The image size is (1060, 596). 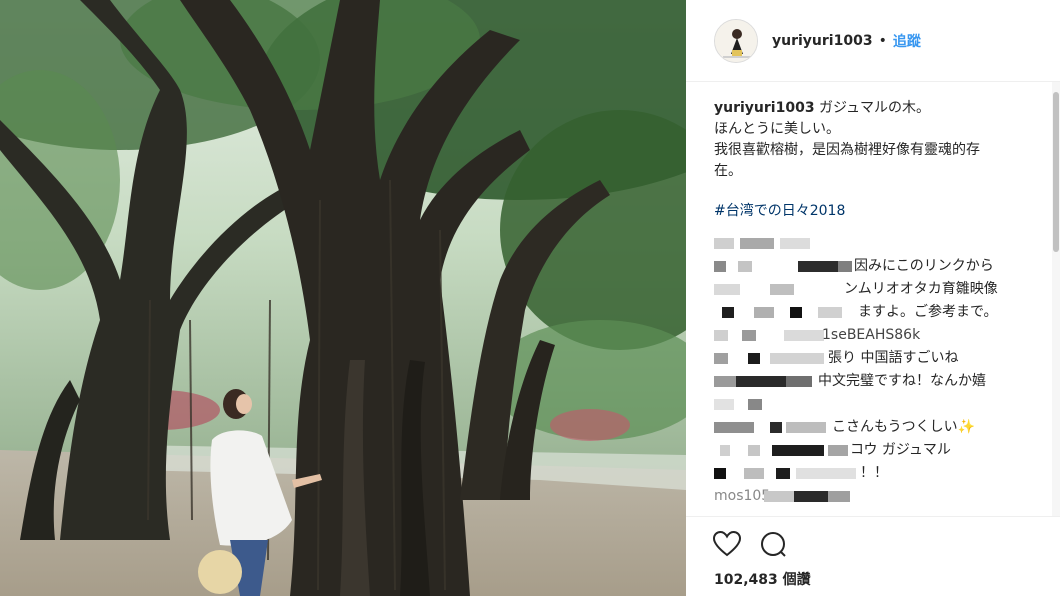 I want to click on comment-text: コウ ガジュマル, so click(x=900, y=450).